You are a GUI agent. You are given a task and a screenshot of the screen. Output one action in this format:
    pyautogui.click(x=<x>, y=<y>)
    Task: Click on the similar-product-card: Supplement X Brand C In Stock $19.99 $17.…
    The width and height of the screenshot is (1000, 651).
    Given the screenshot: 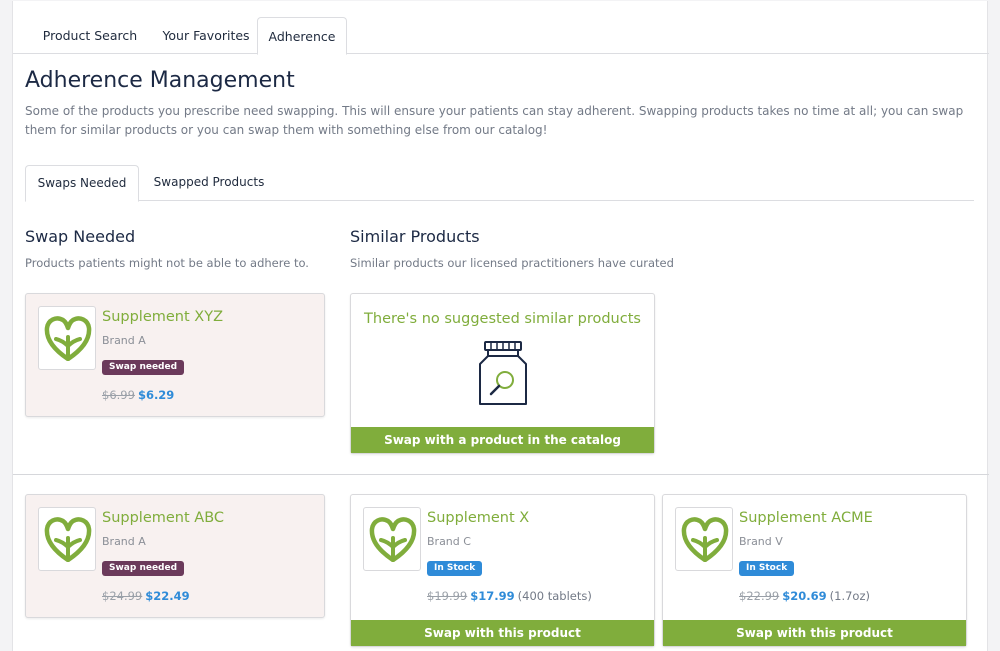 What is the action you would take?
    pyautogui.click(x=502, y=570)
    